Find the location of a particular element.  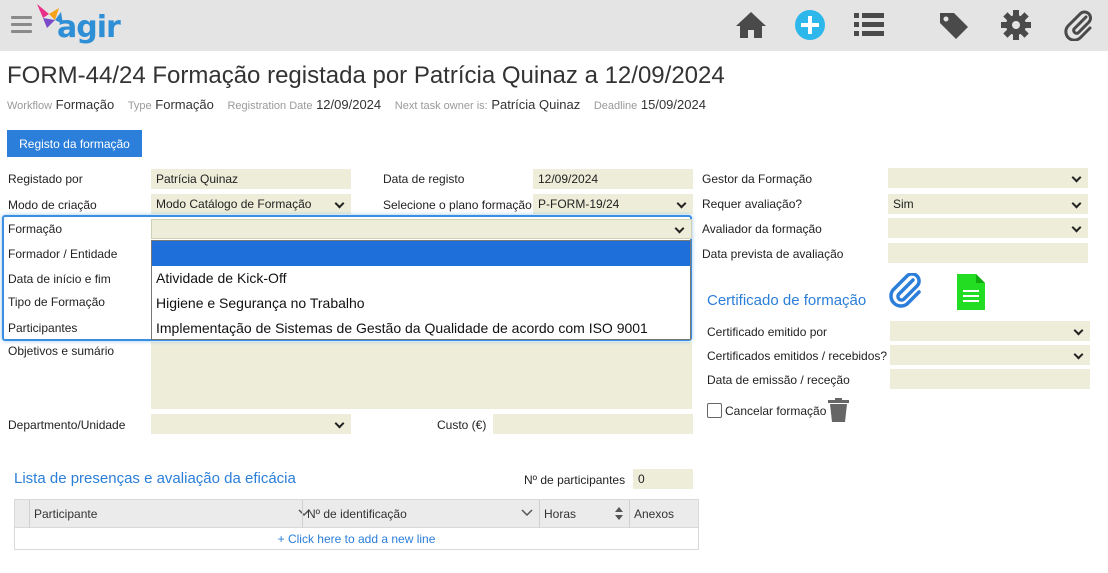

data-registo-field: 12/09/2024 is located at coordinates (613, 179).